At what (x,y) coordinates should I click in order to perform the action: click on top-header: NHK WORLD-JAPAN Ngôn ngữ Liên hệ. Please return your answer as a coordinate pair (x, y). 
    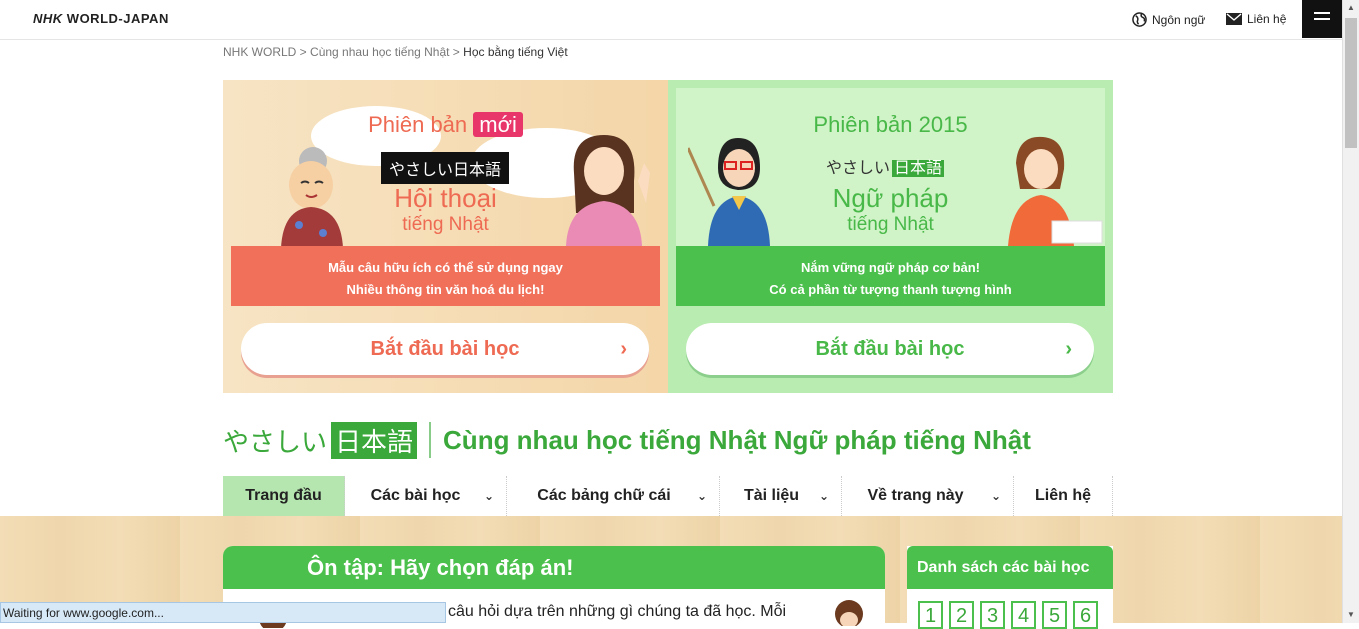
    Looking at the image, I should click on (671, 20).